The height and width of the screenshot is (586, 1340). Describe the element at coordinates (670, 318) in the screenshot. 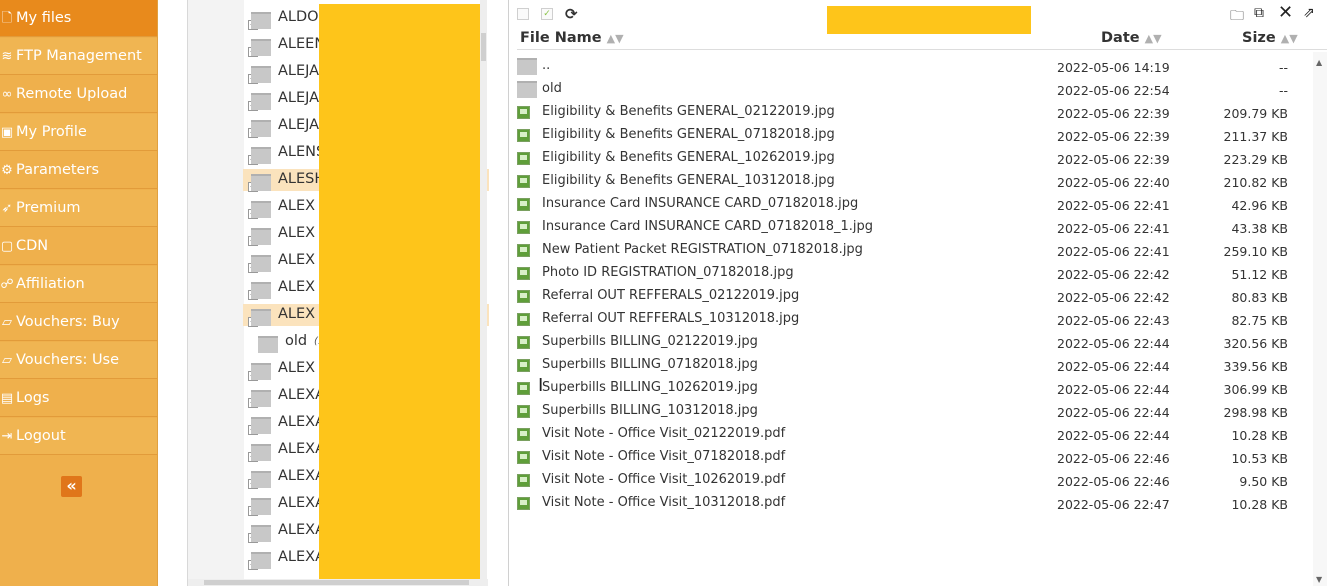

I see `file-name: Referral OUT REFFERALS_10312018.jpg` at that location.